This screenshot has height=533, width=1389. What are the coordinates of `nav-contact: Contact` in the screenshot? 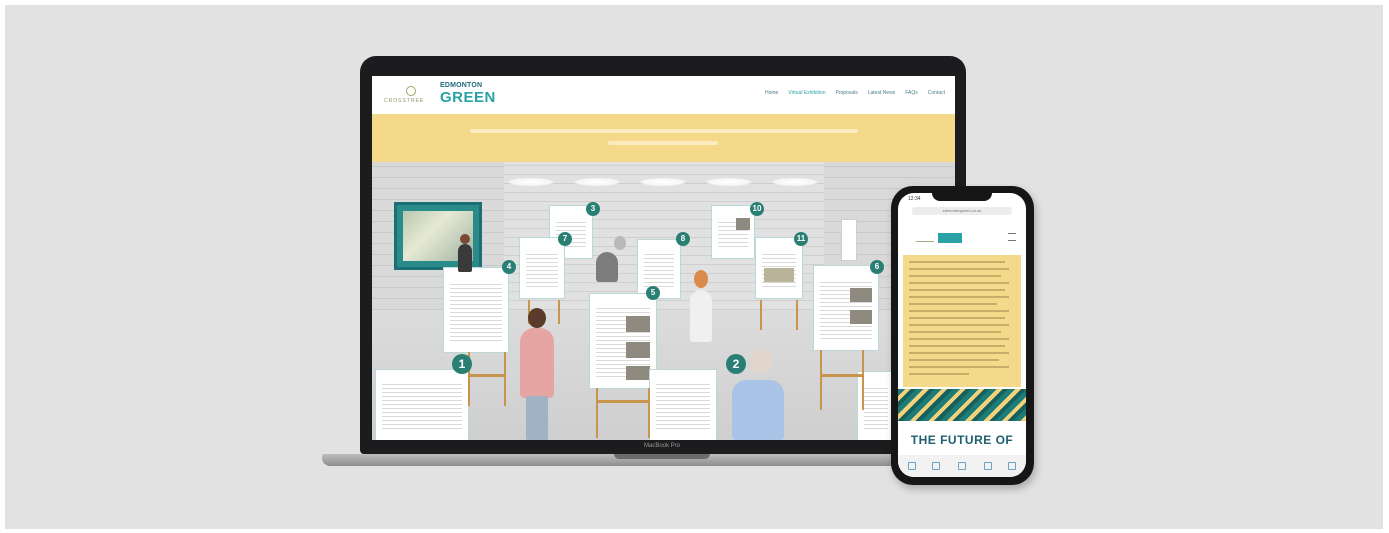 It's located at (936, 93).